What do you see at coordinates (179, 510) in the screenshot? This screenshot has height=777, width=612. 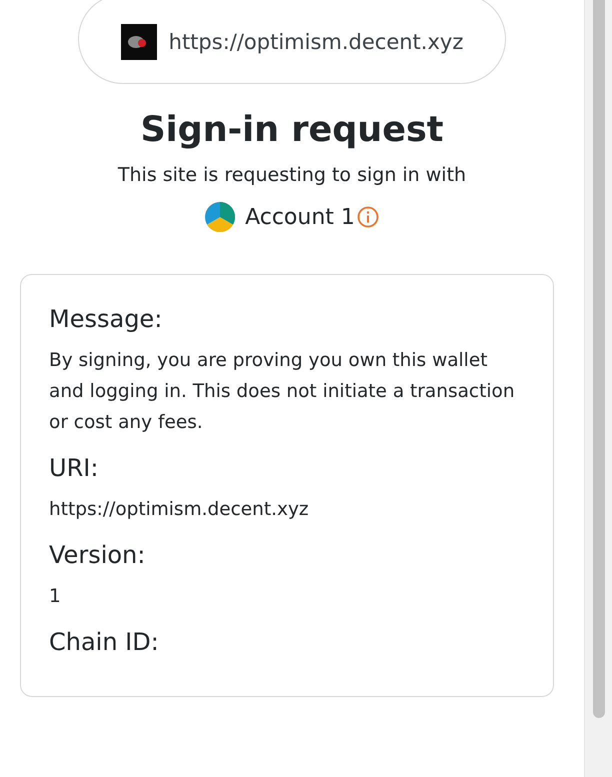 I see `field-value: https://optimism.decent.xyz` at bounding box center [179, 510].